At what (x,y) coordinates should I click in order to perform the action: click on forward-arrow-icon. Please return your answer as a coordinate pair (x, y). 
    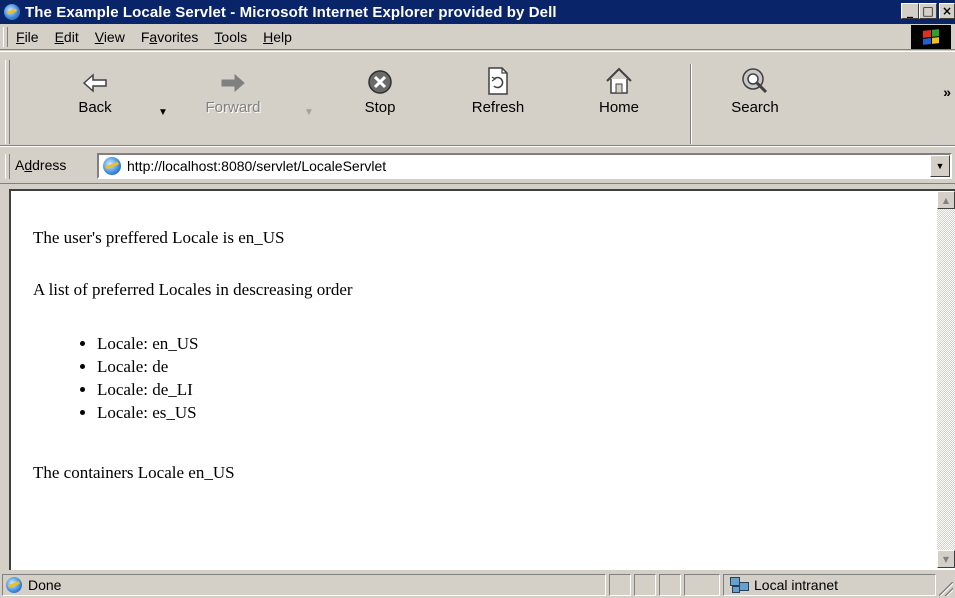
    Looking at the image, I should click on (233, 79).